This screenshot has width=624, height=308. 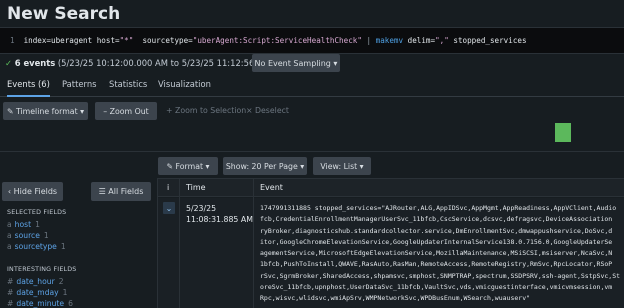 I want to click on zoom-out-button: – Zoom Out, so click(x=126, y=111).